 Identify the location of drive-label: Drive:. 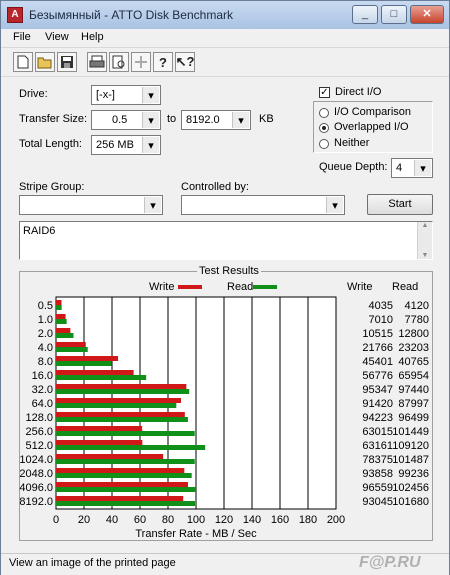
(33, 94).